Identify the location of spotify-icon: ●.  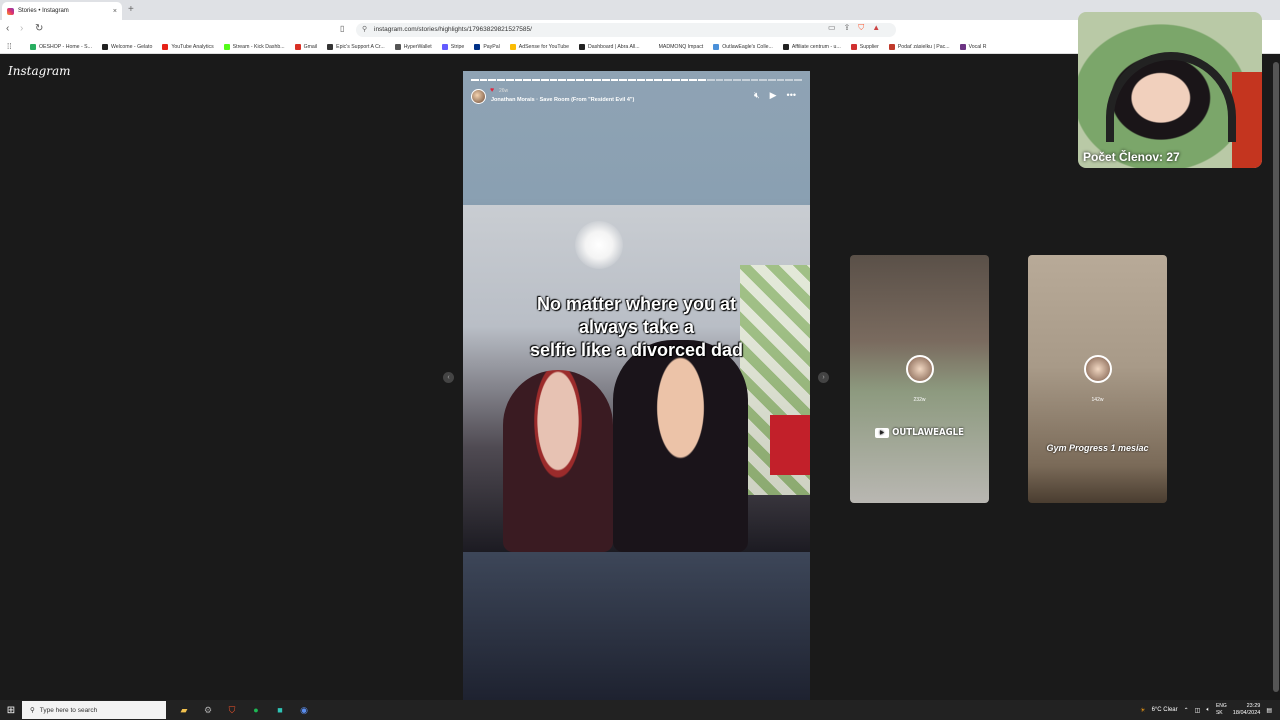
(256, 710).